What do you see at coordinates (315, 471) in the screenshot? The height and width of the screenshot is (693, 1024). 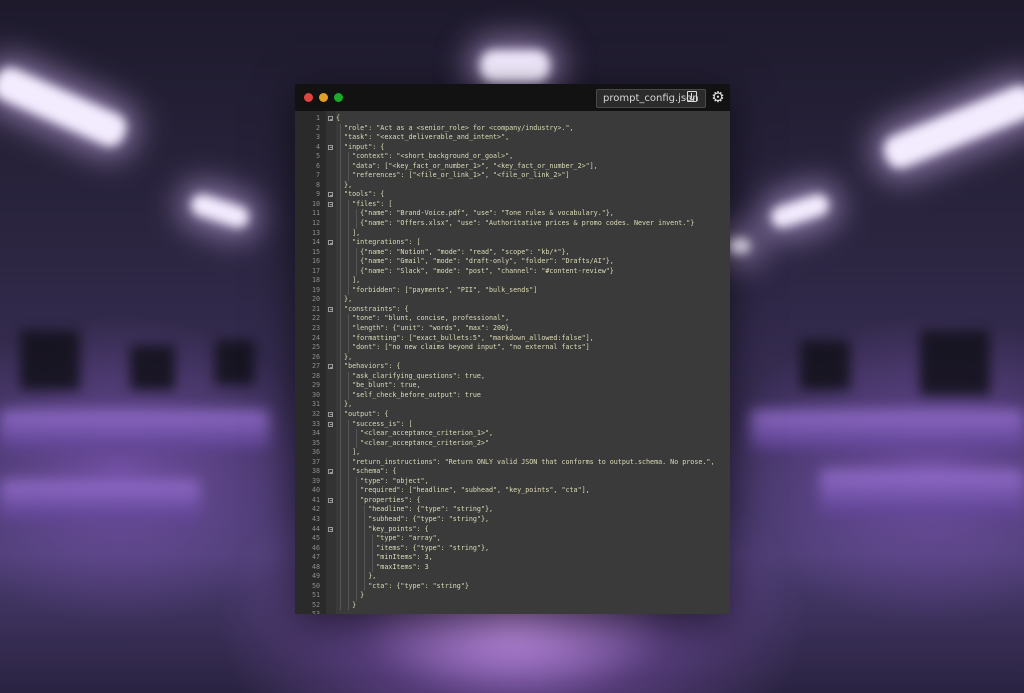 I see `line-number: 38` at bounding box center [315, 471].